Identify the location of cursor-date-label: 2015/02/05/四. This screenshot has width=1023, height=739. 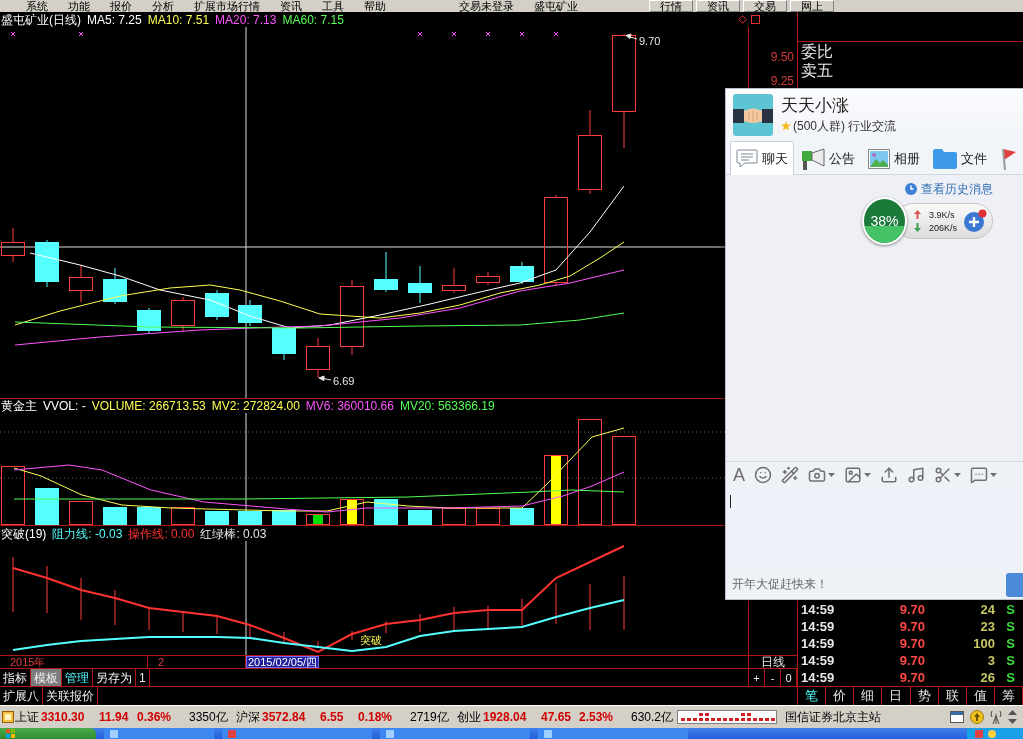
(283, 662).